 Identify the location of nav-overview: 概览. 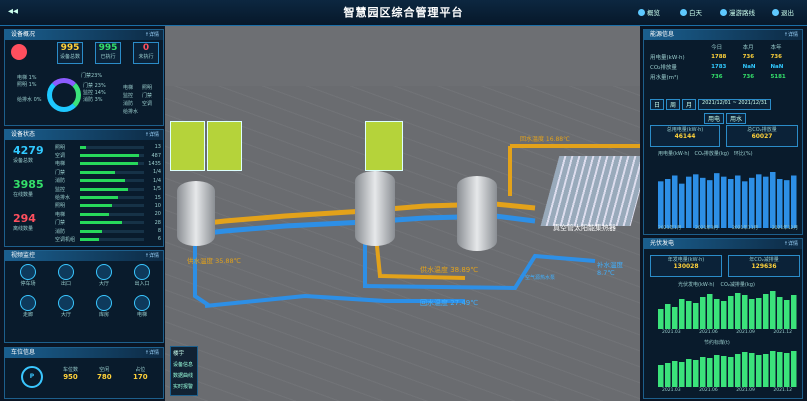
(649, 12).